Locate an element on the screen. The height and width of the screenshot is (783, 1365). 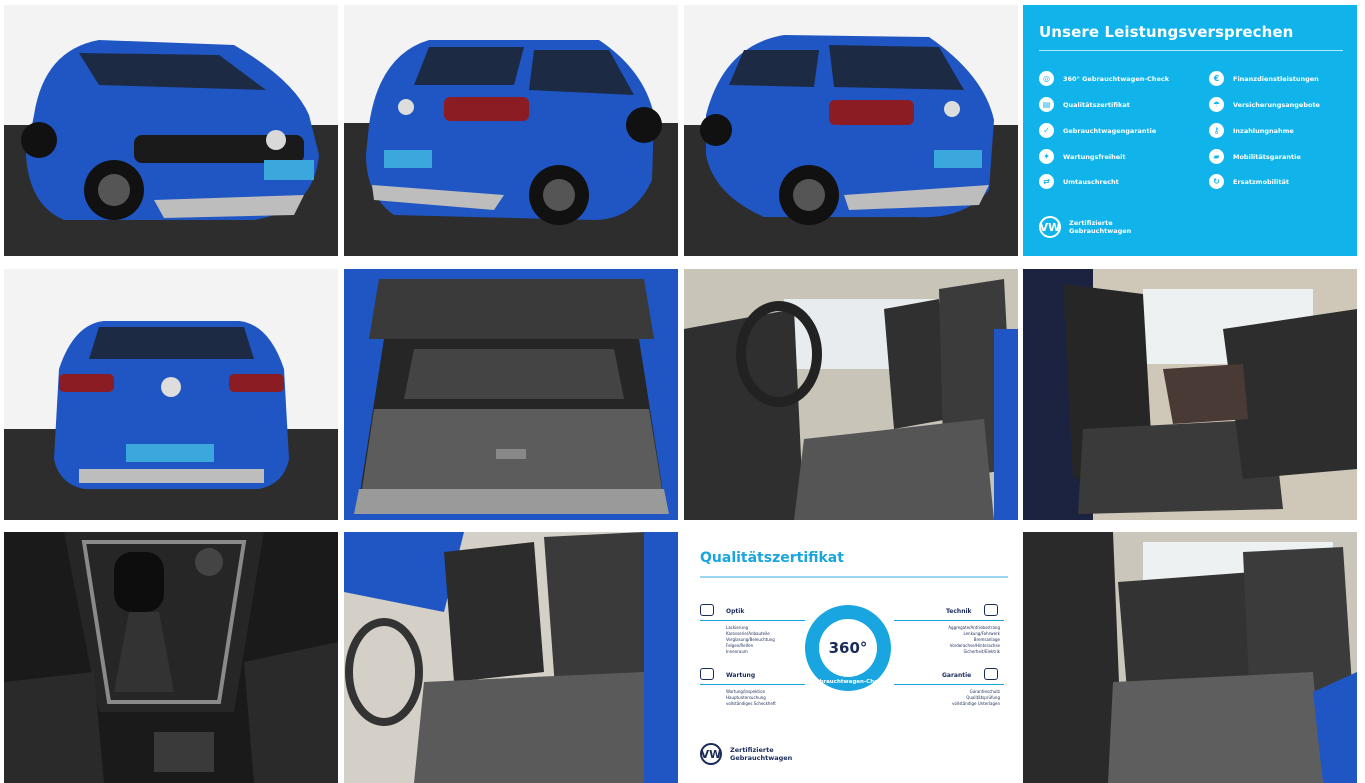
car-rear-three-quarter-icon is located at coordinates (511, 130).